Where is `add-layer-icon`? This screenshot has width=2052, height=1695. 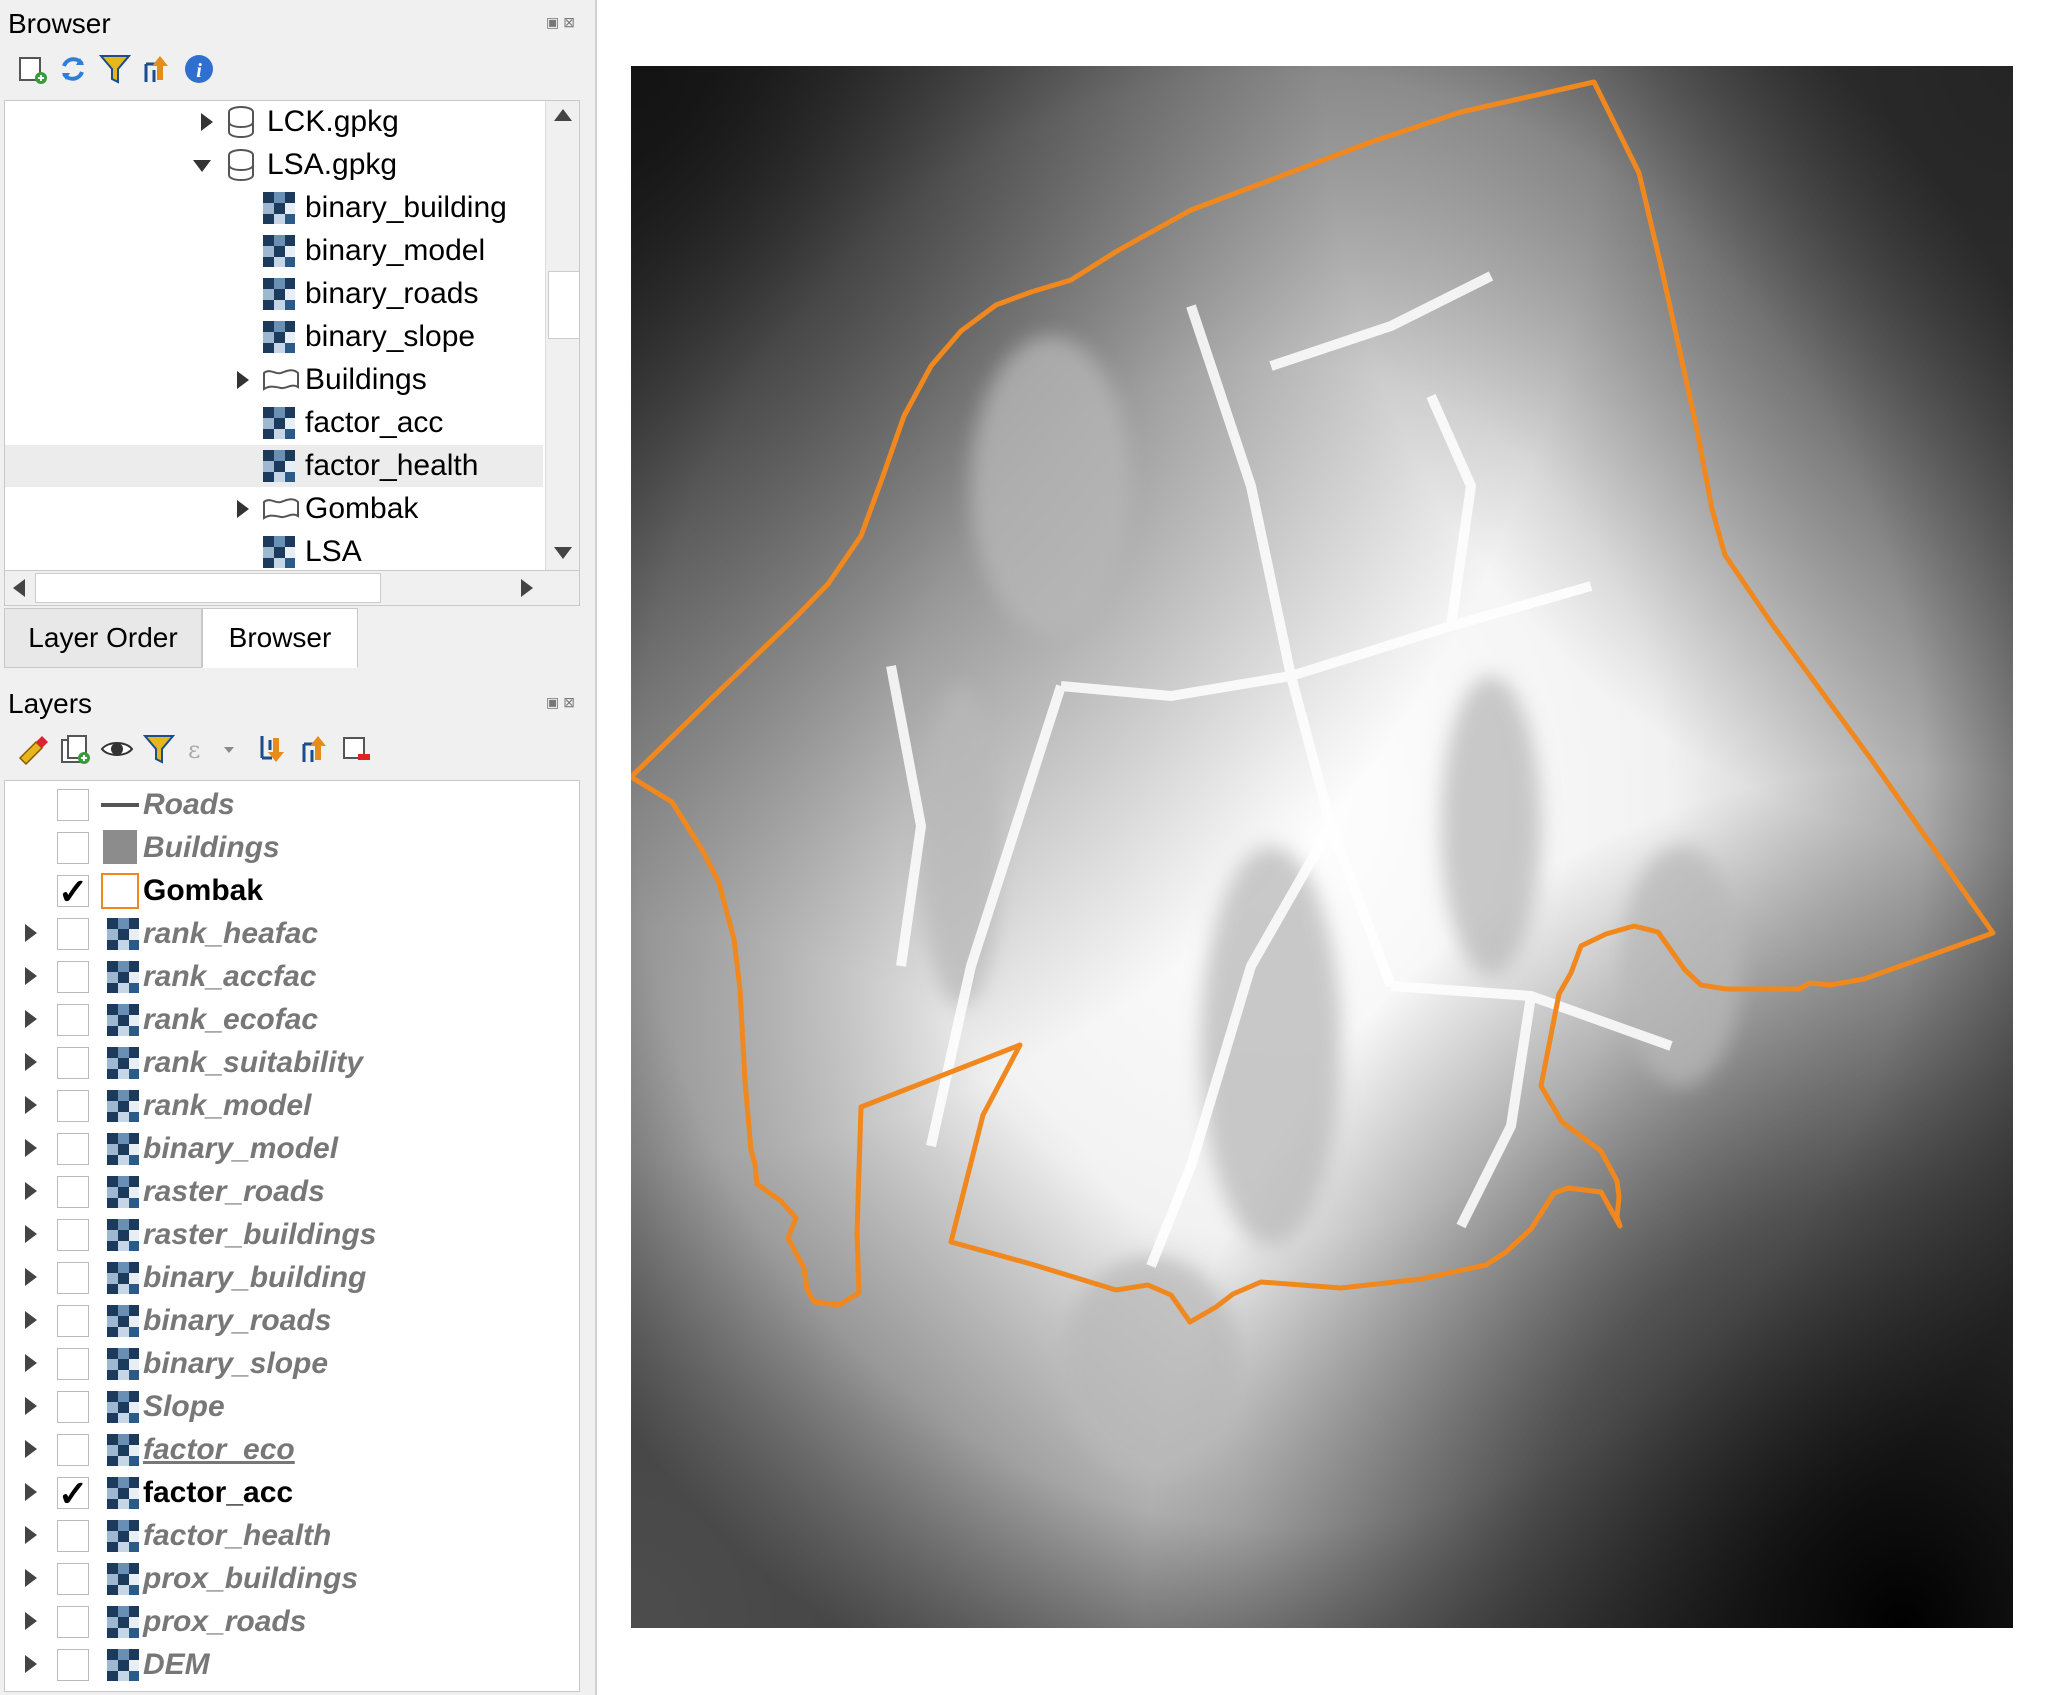
add-layer-icon is located at coordinates (33, 69).